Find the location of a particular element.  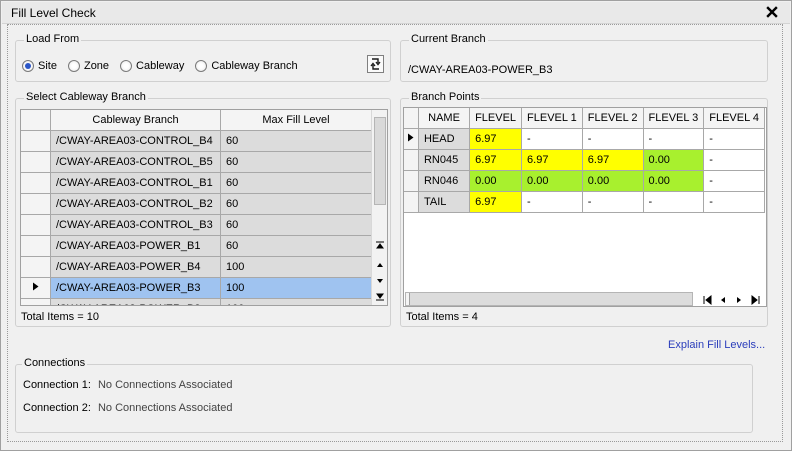

load-from-option-cableway-branch: Cableway Branch is located at coordinates (246, 66).